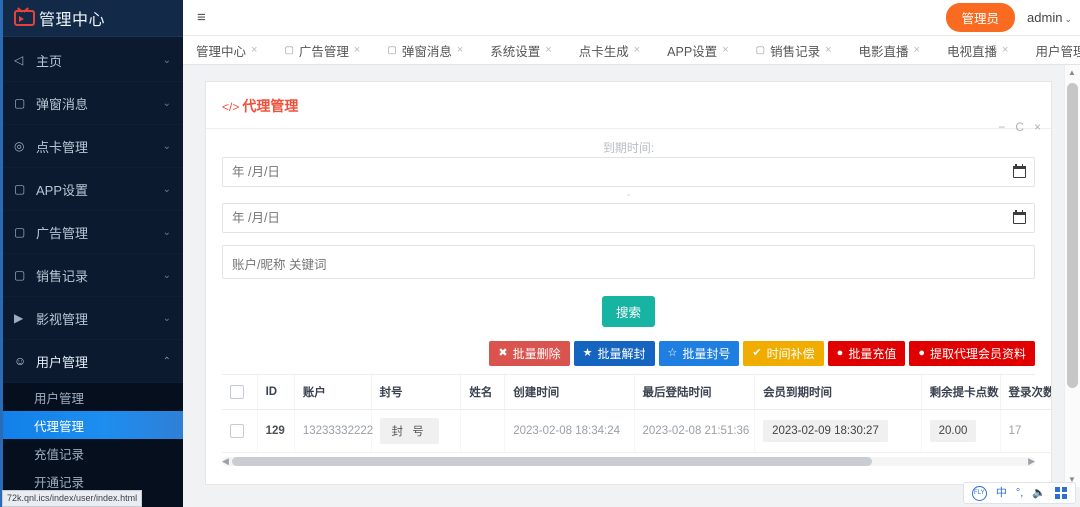 This screenshot has width=1080, height=507. Describe the element at coordinates (980, 17) in the screenshot. I see `role-badge: 管理员` at that location.